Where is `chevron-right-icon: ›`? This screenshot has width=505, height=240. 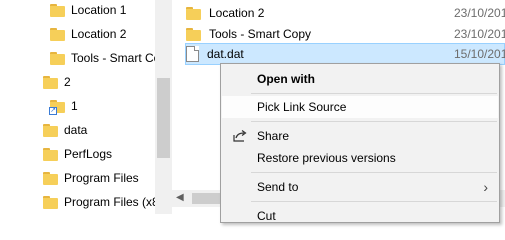 chevron-right-icon: › is located at coordinates (485, 187).